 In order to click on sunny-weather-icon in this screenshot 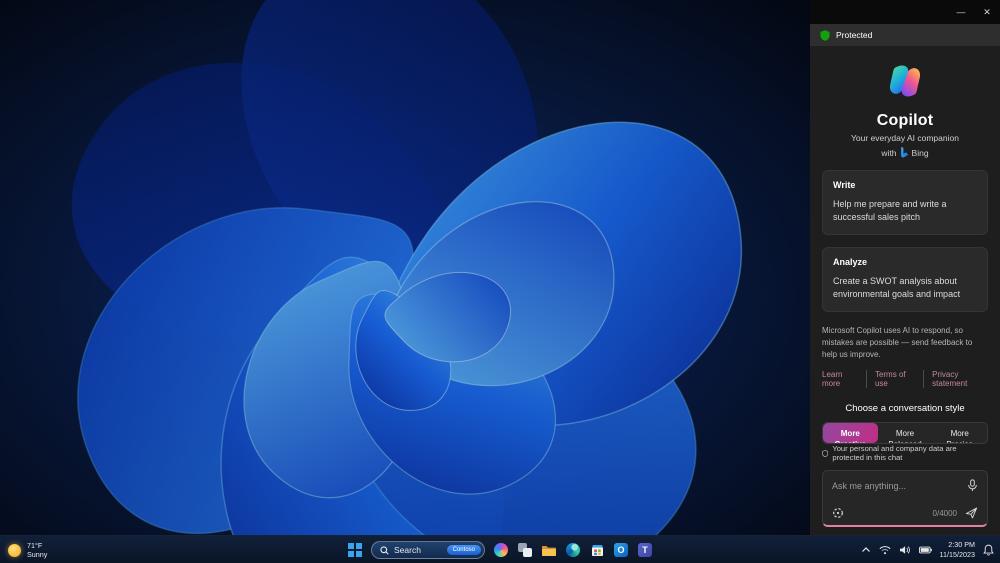, I will do `click(14, 550)`.